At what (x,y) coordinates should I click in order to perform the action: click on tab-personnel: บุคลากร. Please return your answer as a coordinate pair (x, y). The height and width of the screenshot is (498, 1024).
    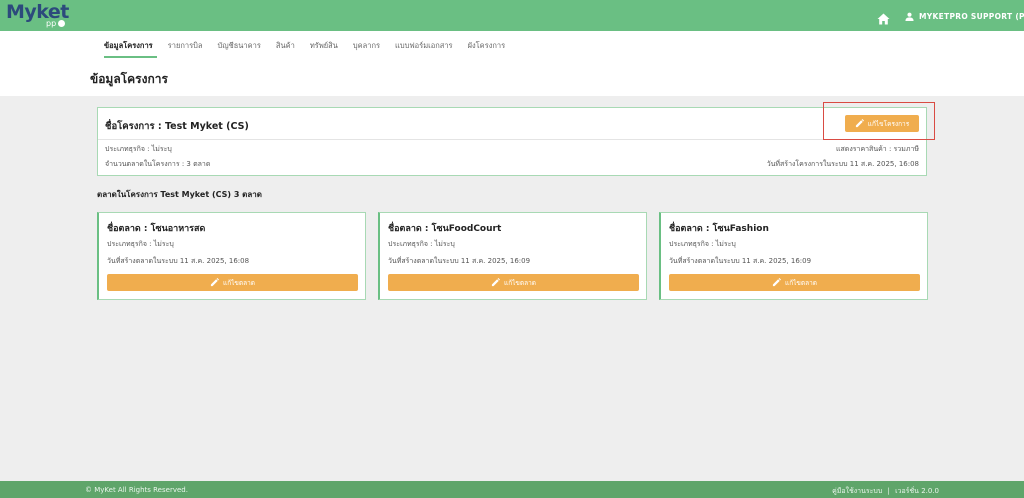
    Looking at the image, I should click on (366, 47).